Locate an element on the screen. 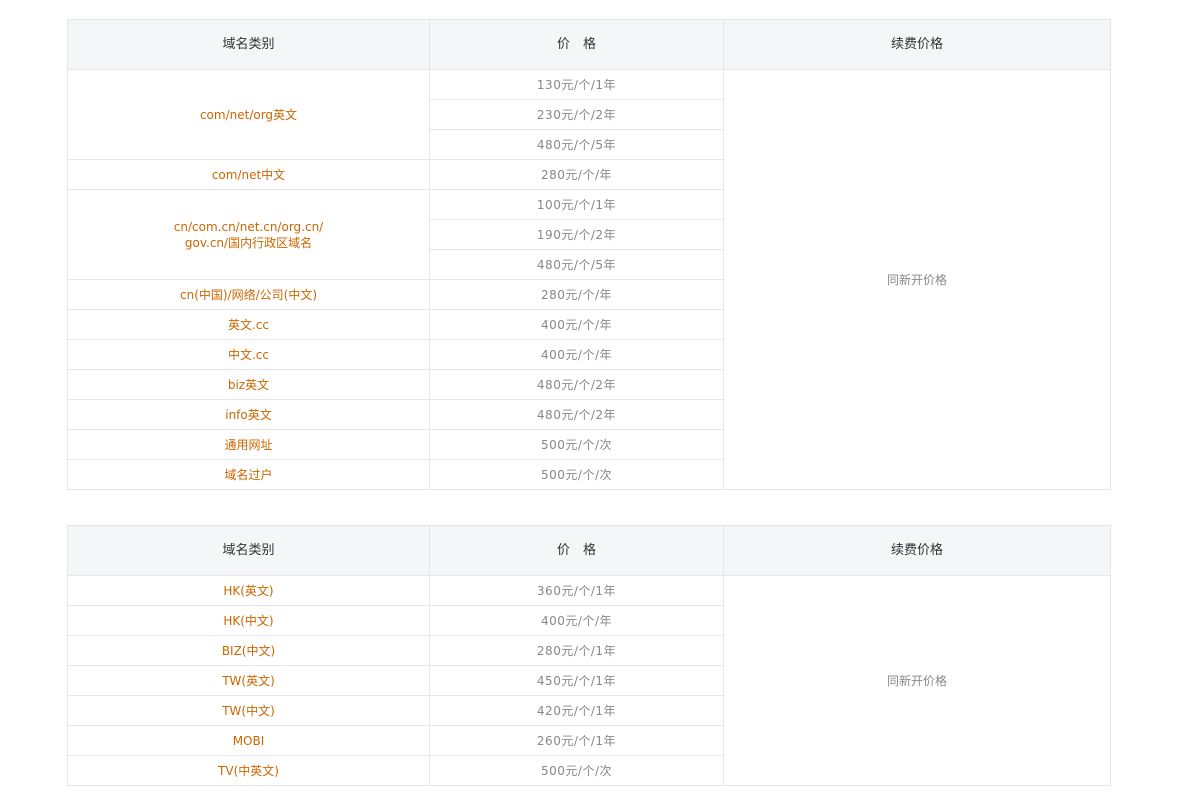  category-cell: info英文 is located at coordinates (248, 414).